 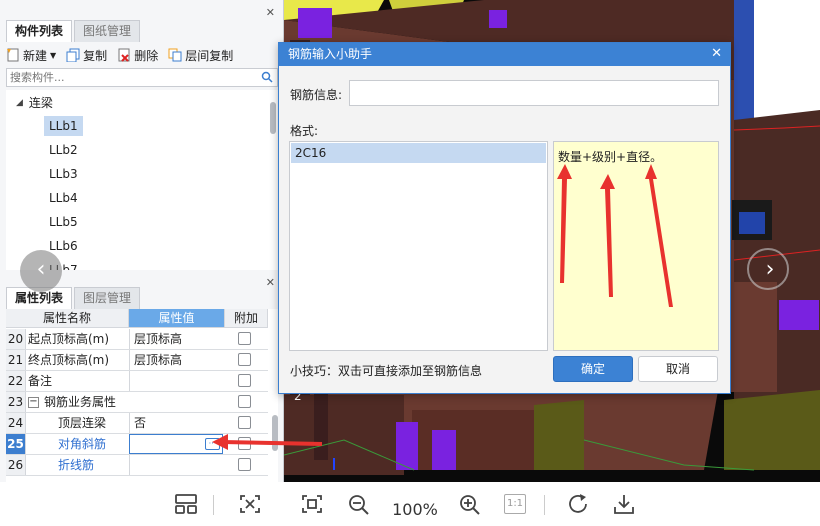 I want to click on row-number: 21, so click(x=16, y=360).